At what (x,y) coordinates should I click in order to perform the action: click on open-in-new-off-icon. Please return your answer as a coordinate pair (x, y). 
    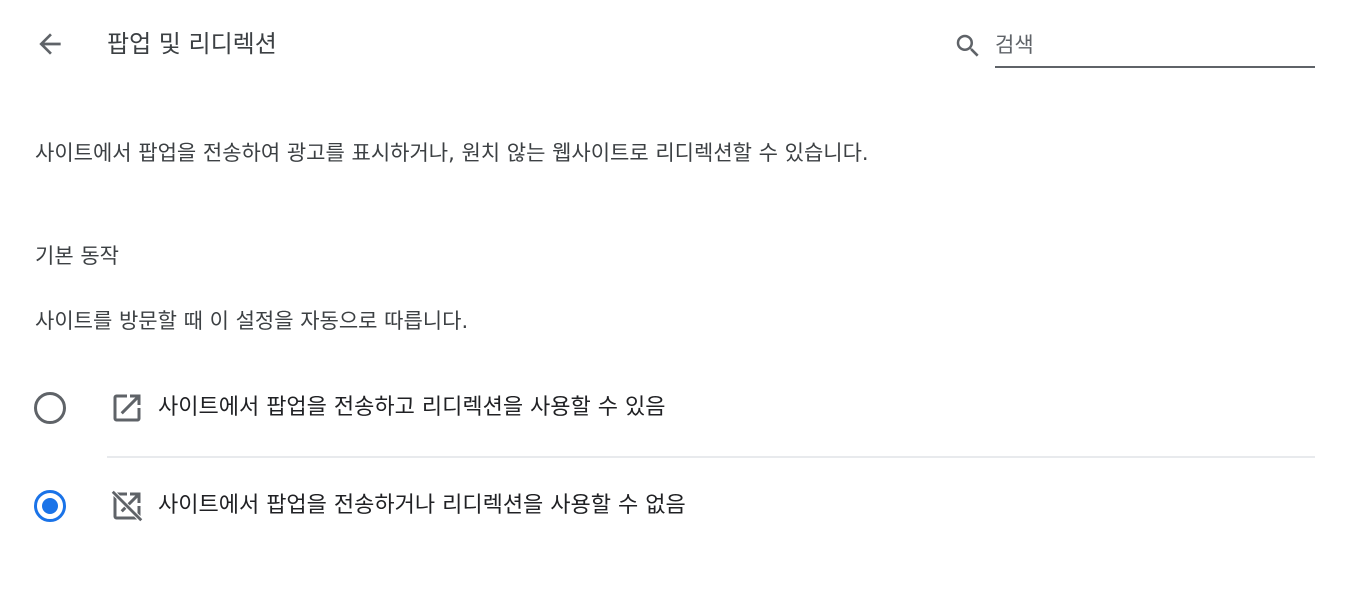
    Looking at the image, I should click on (127, 506).